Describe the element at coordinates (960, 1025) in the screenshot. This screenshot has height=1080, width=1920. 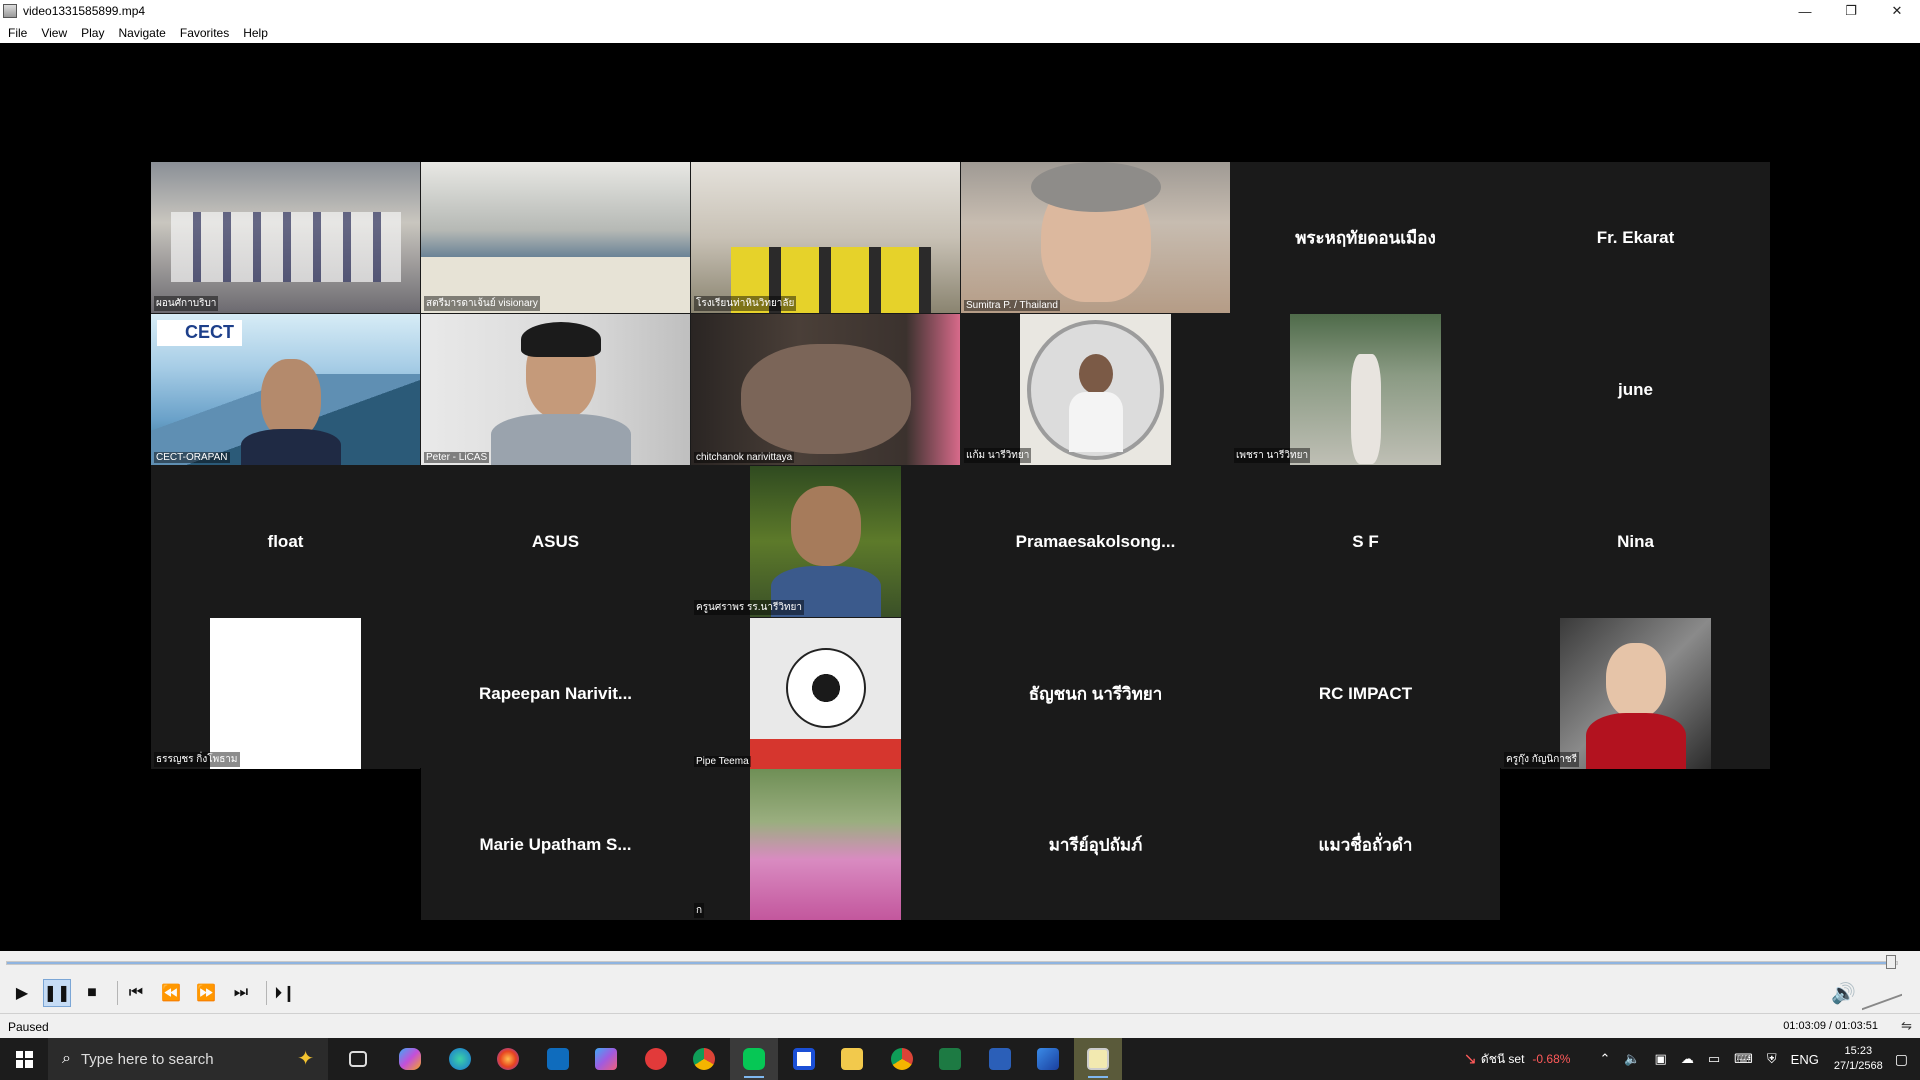
I see `status-bar: Paused 01:03:09 / 01:03:51 ⇋` at that location.